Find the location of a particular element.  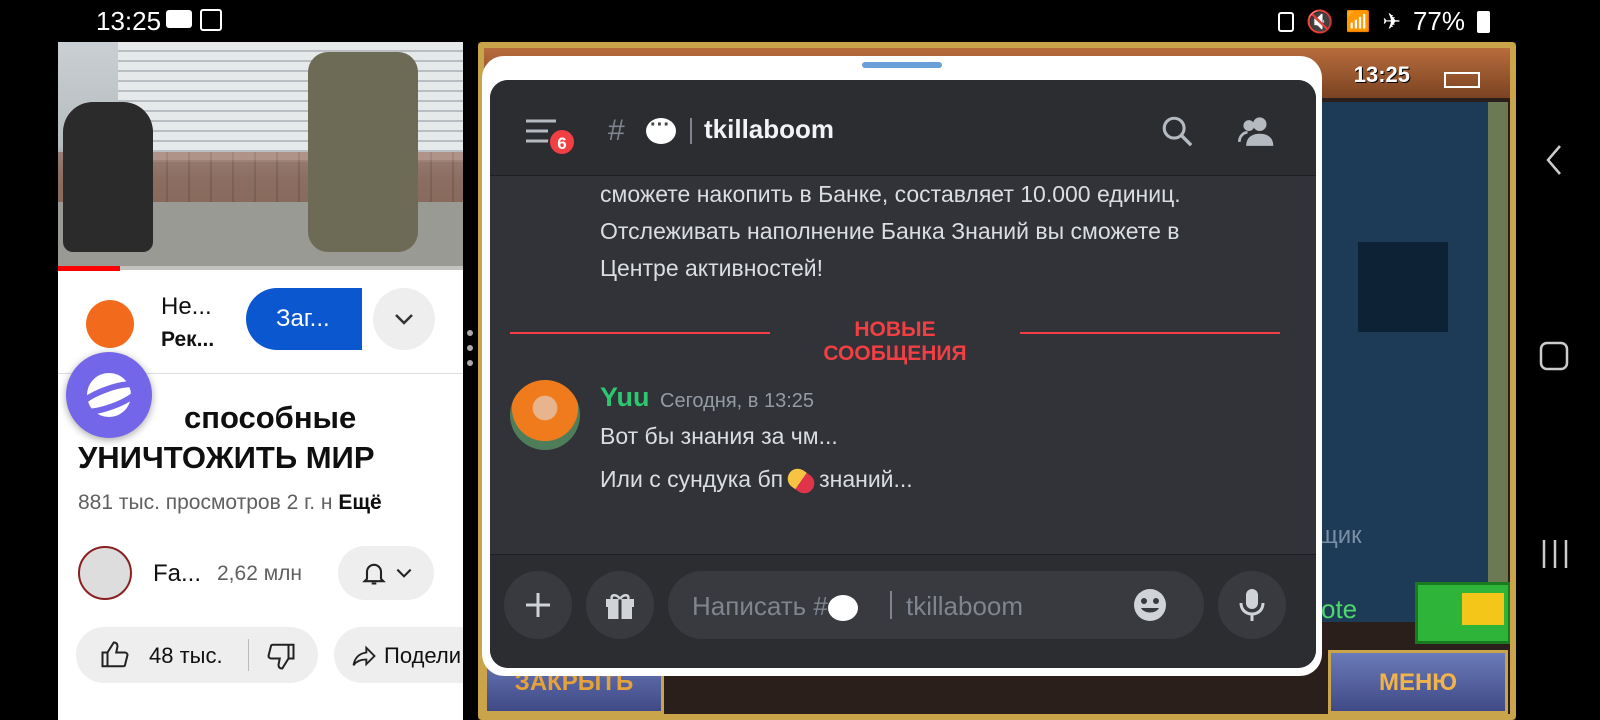

battery-saver-icon is located at coordinates (1286, 21).